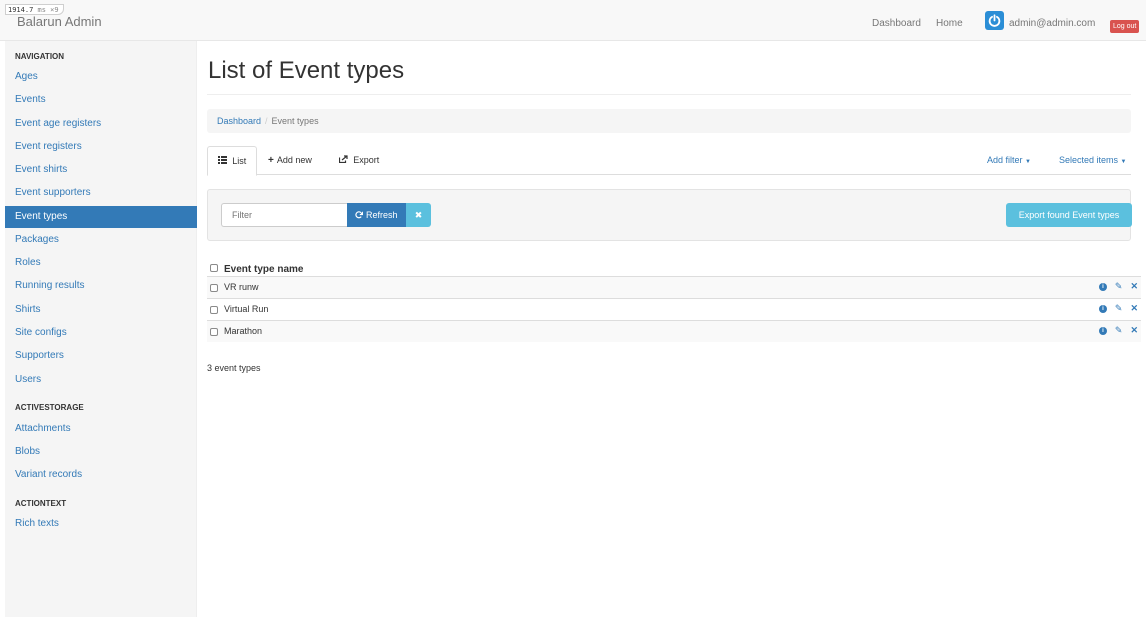 This screenshot has width=1146, height=617. Describe the element at coordinates (669, 94) in the screenshot. I see `title-divider` at that location.